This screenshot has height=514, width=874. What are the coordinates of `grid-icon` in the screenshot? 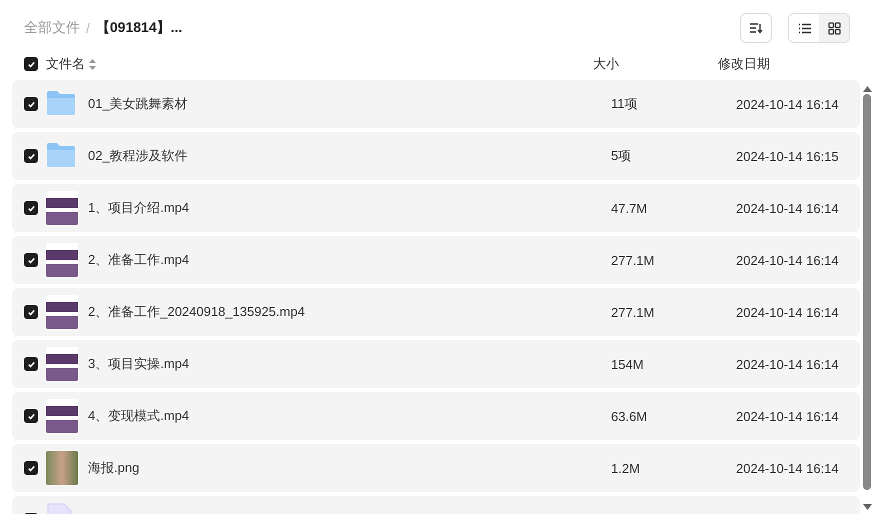 It's located at (834, 28).